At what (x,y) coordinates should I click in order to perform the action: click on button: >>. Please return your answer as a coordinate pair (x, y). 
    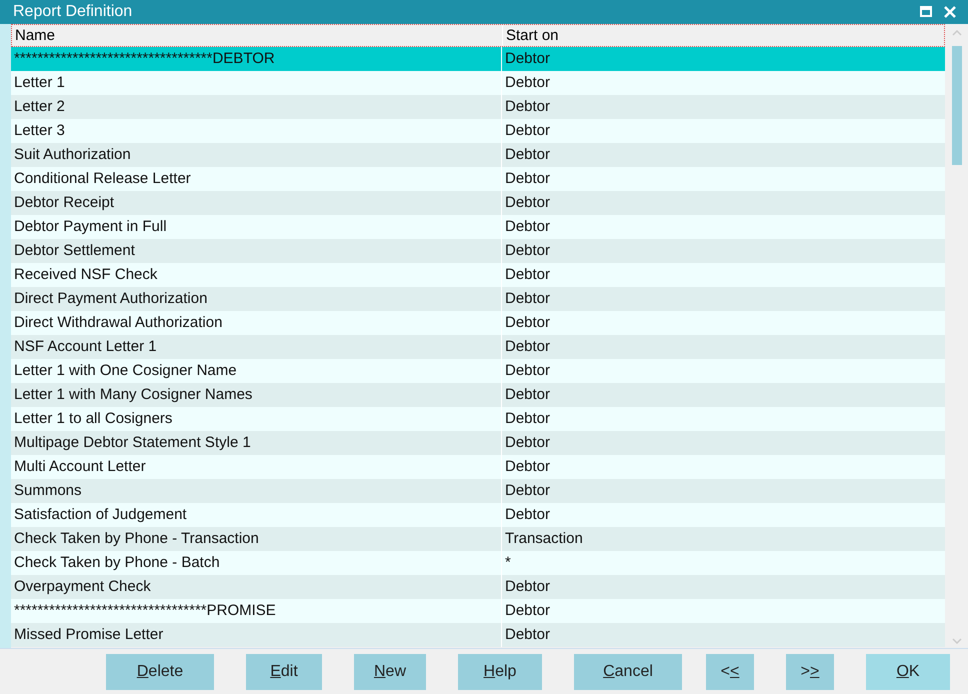
    Looking at the image, I should click on (810, 672).